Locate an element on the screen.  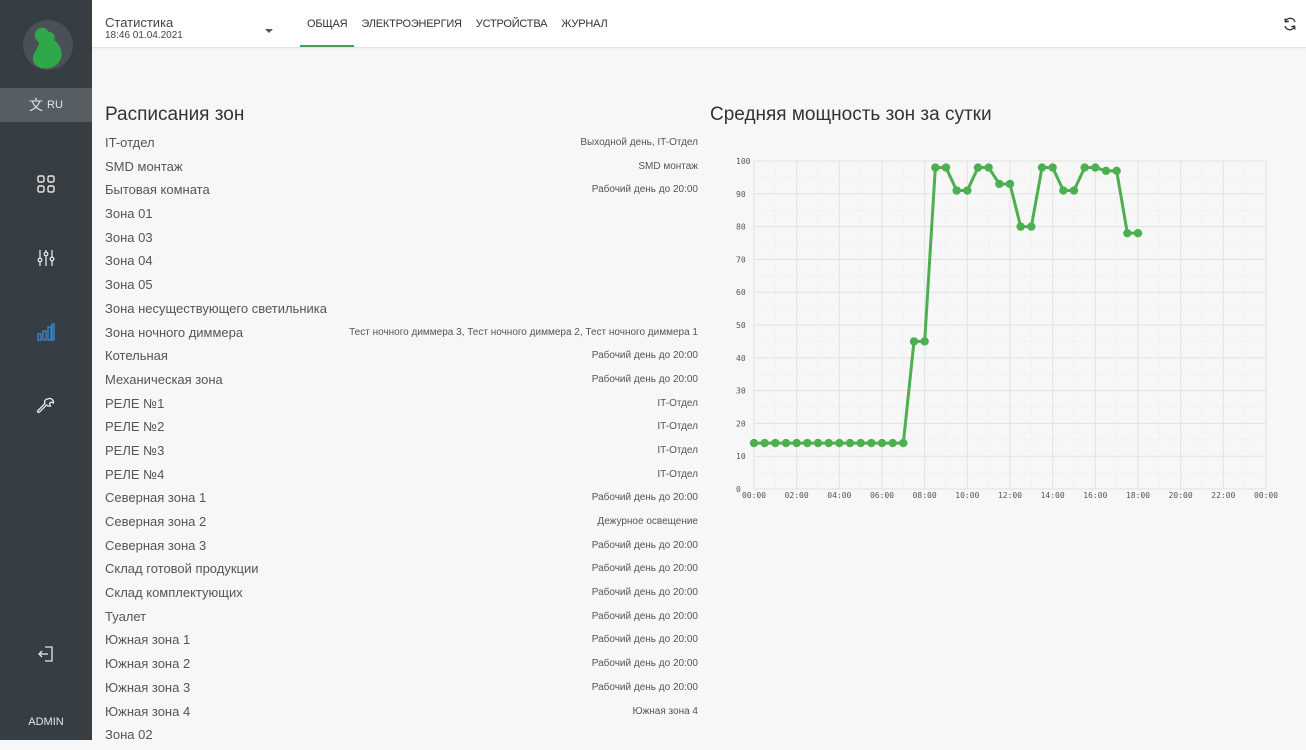
zone-name: Котельная is located at coordinates (136, 356).